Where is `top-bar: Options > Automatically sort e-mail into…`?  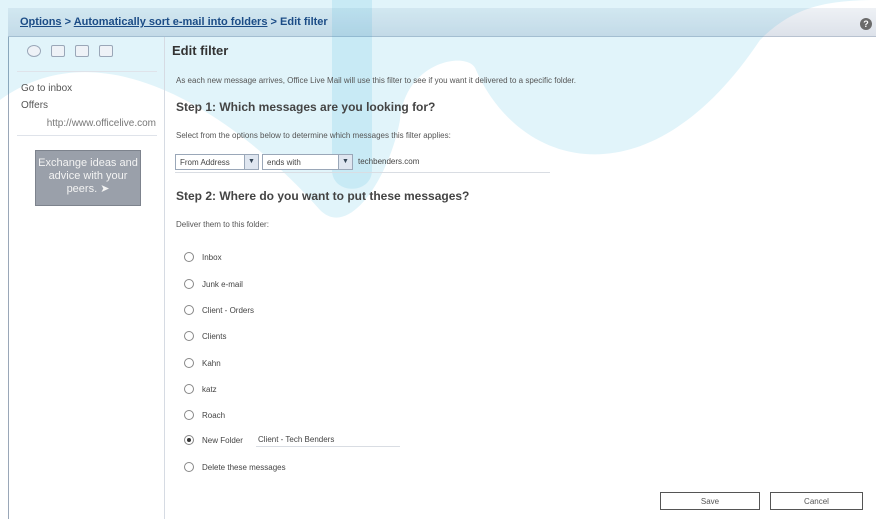
top-bar: Options > Automatically sort e-mail into… is located at coordinates (442, 22).